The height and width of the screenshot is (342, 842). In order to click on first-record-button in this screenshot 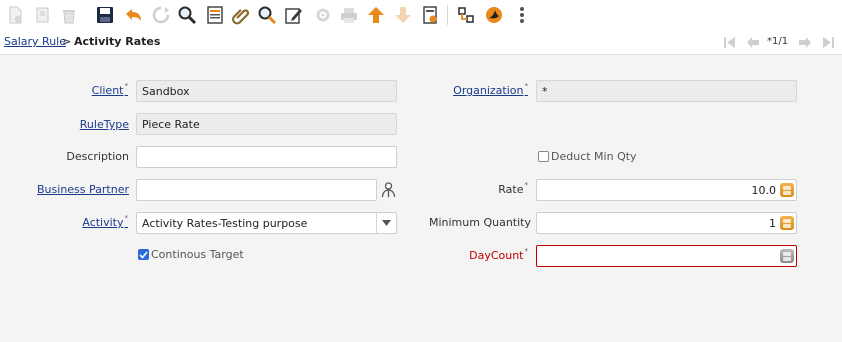, I will do `click(730, 42)`.